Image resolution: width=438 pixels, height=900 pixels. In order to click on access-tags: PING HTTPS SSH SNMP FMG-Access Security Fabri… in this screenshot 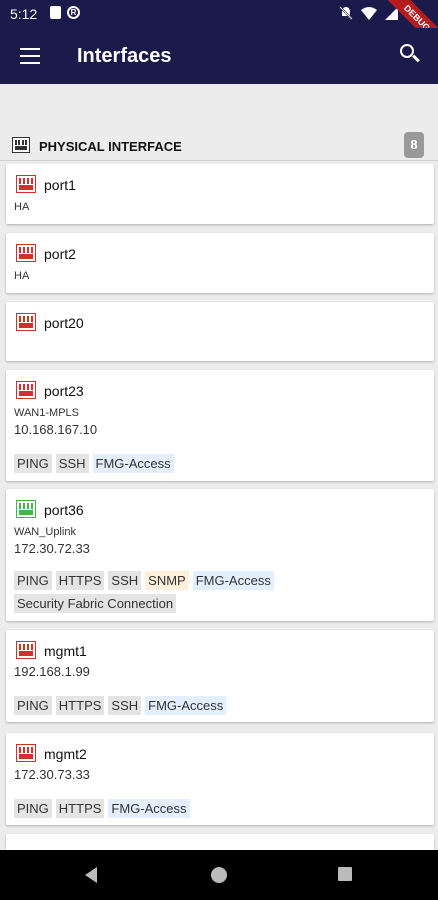, I will do `click(219, 592)`.